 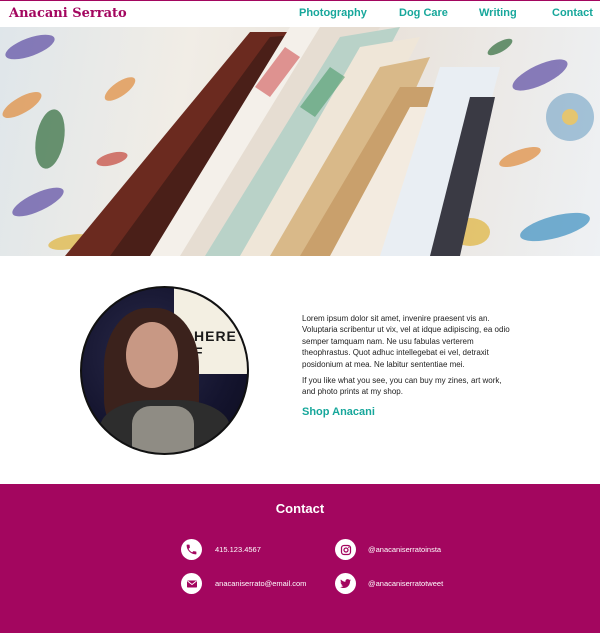 I want to click on nav-writing: Writing, so click(x=498, y=13).